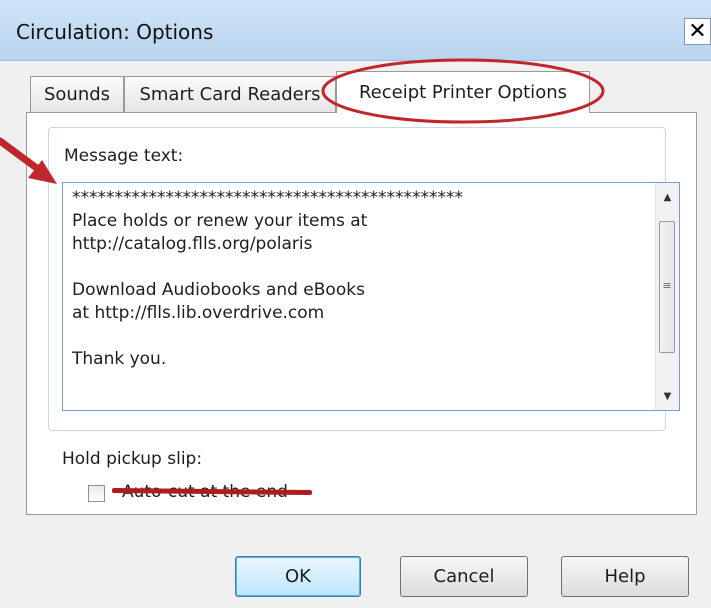 This screenshot has width=711, height=608. What do you see at coordinates (667, 396) in the screenshot?
I see `scroll-down-arrow-icon: ▼` at bounding box center [667, 396].